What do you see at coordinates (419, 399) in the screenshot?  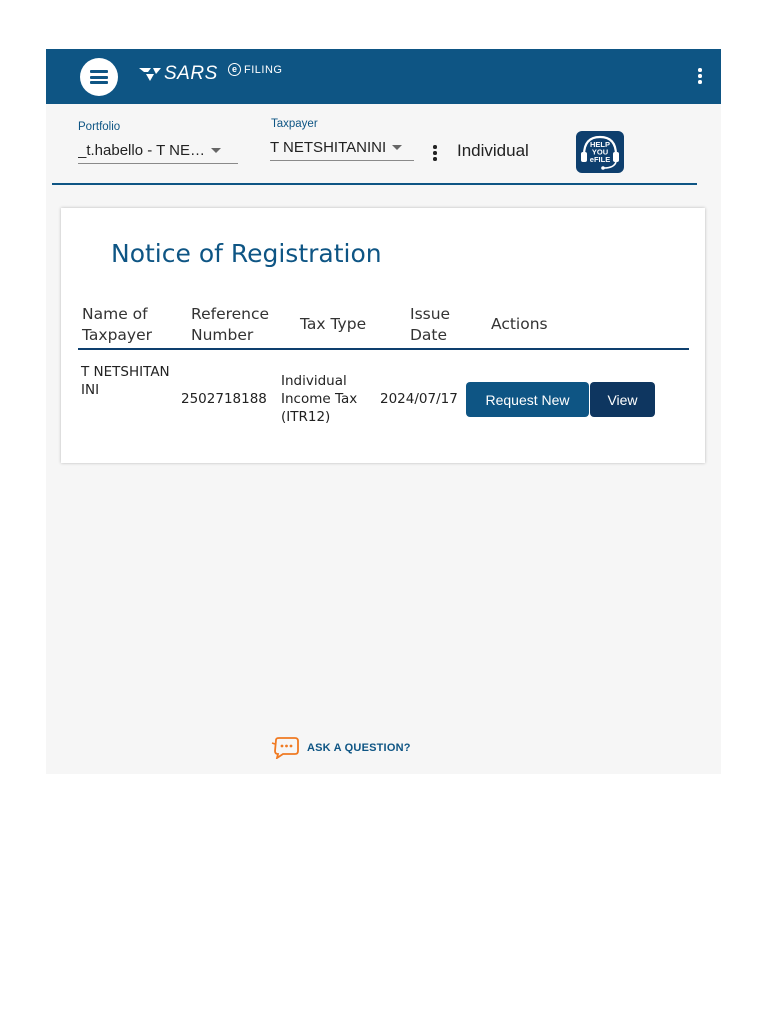 I see `cell-issue-date: 2024/07/17` at bounding box center [419, 399].